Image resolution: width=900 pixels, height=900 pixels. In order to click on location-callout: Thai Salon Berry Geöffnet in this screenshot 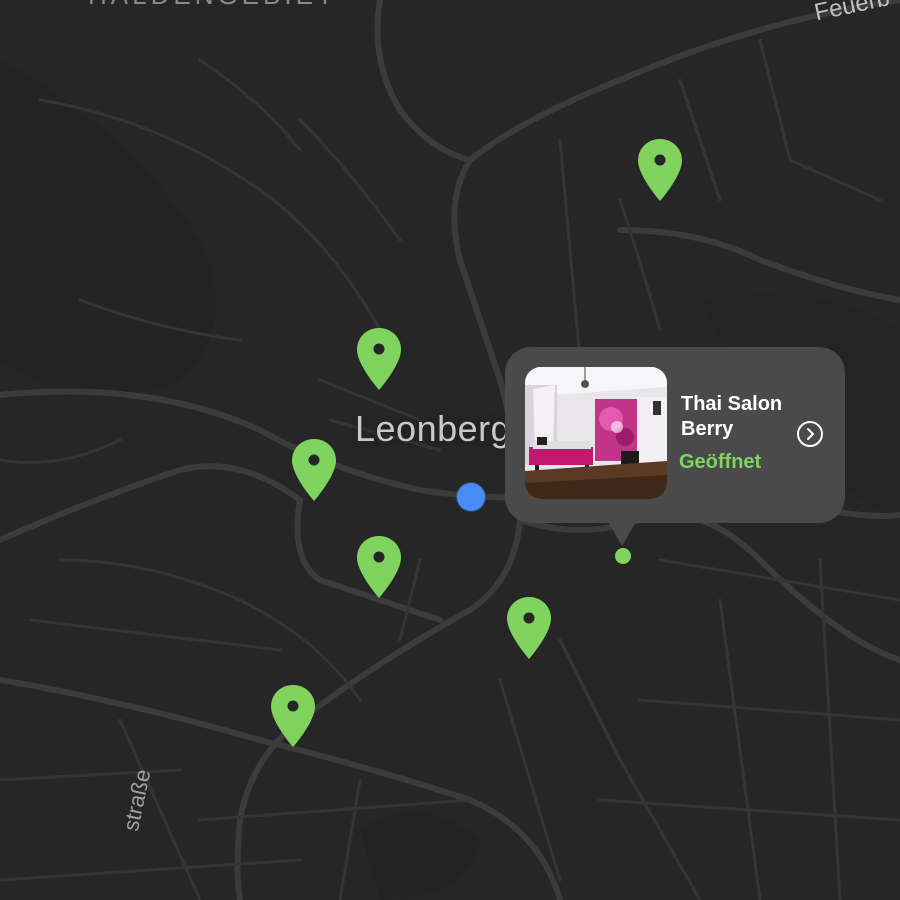, I will do `click(675, 435)`.